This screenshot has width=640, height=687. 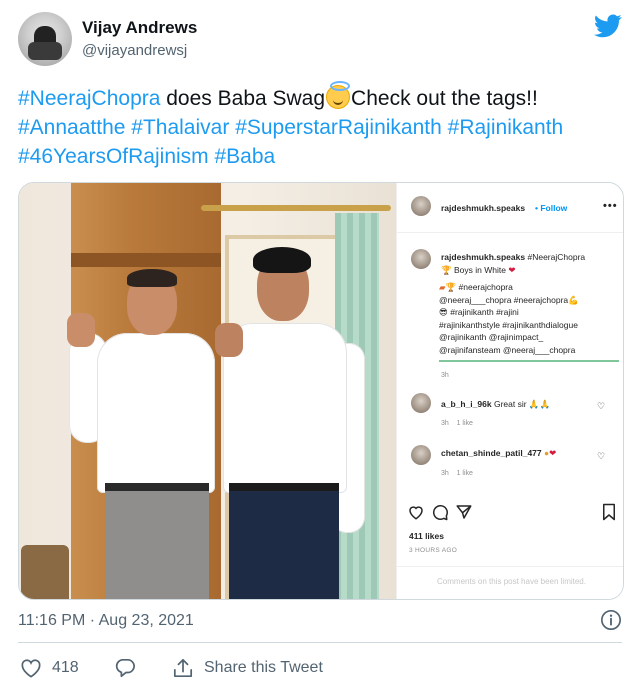 What do you see at coordinates (491, 453) in the screenshot?
I see `comment-user: chetan_shinde_patil_477` at bounding box center [491, 453].